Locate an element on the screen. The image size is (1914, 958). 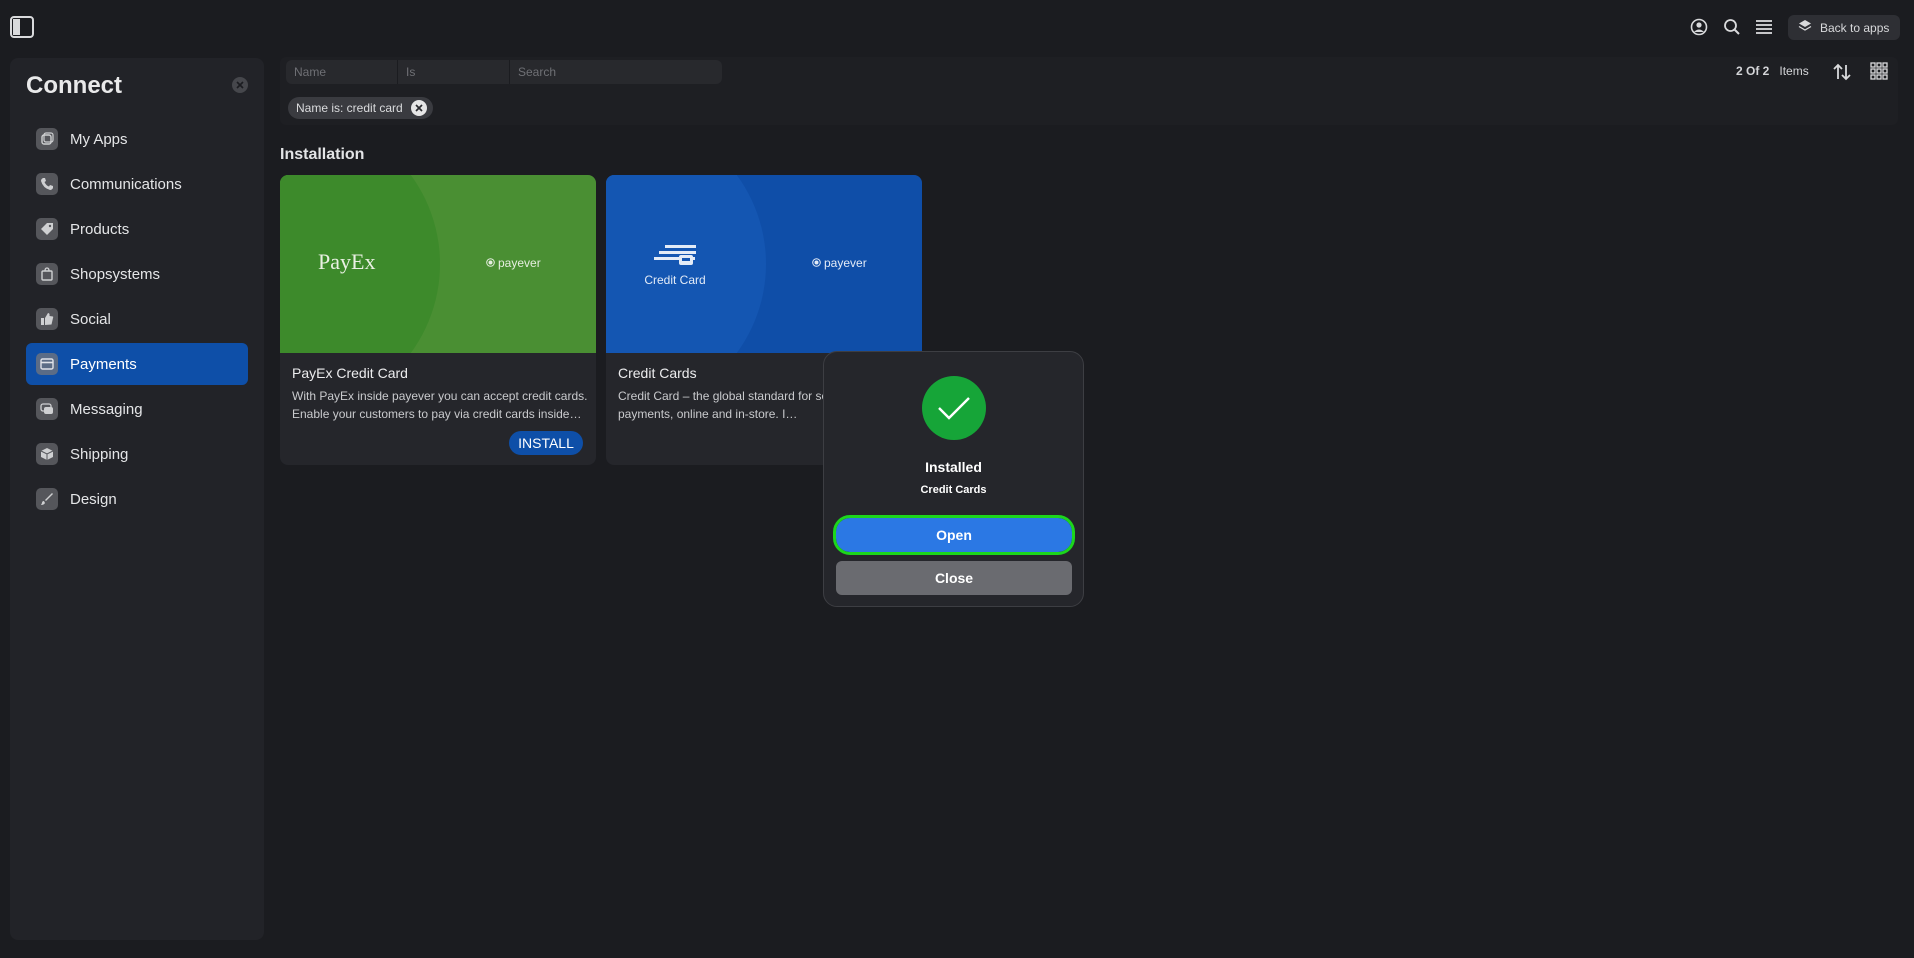
remove-filter-icon is located at coordinates (418, 108).